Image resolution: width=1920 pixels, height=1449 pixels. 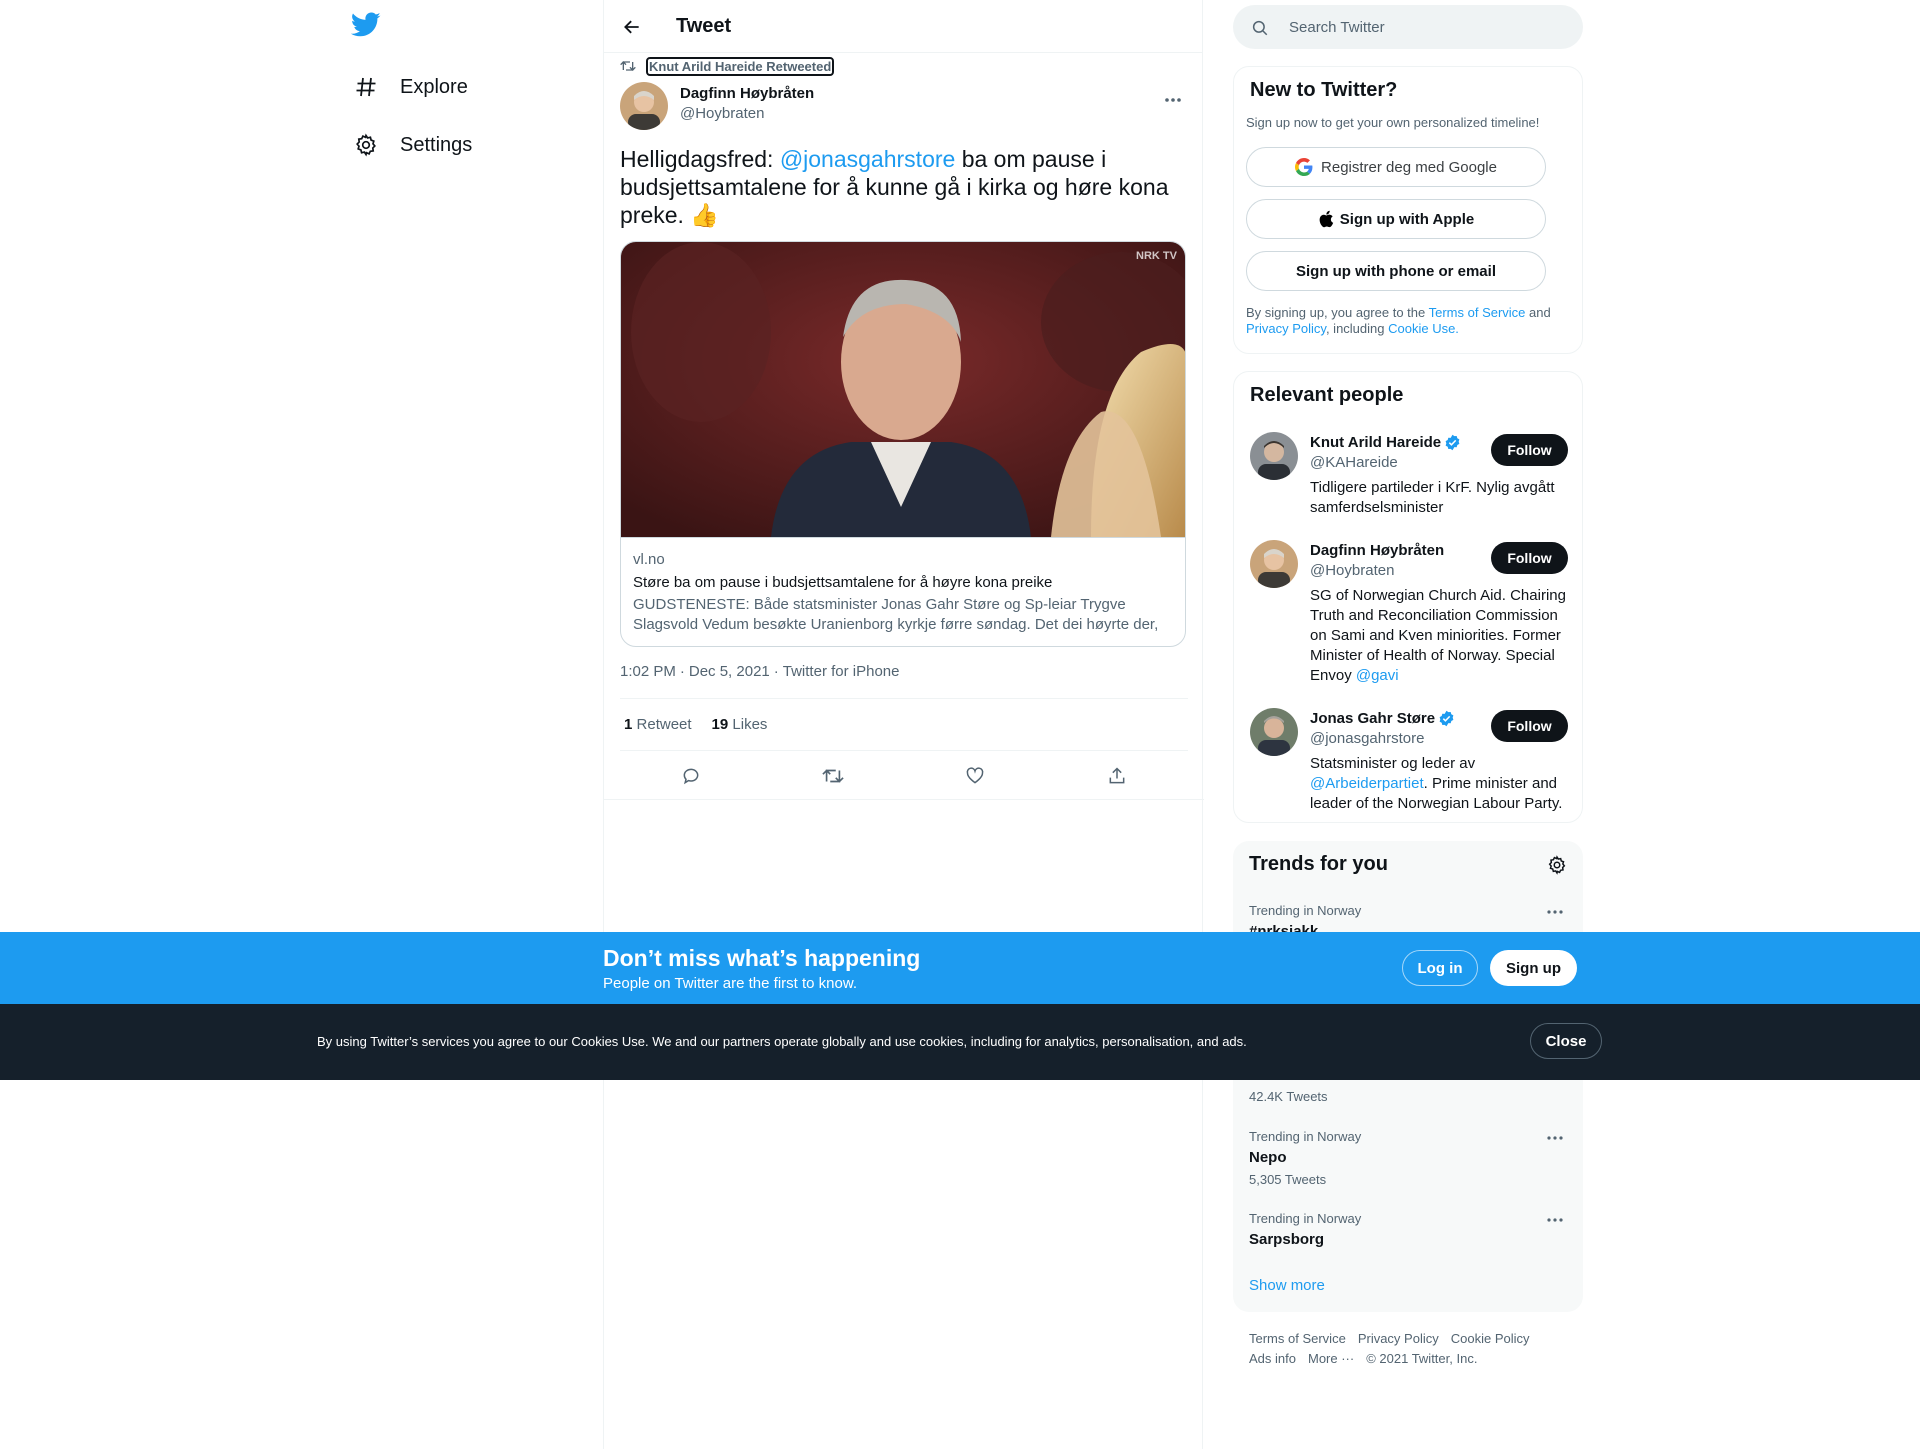 I want to click on trend-item: 42.4K Tweets, so click(x=1408, y=1096).